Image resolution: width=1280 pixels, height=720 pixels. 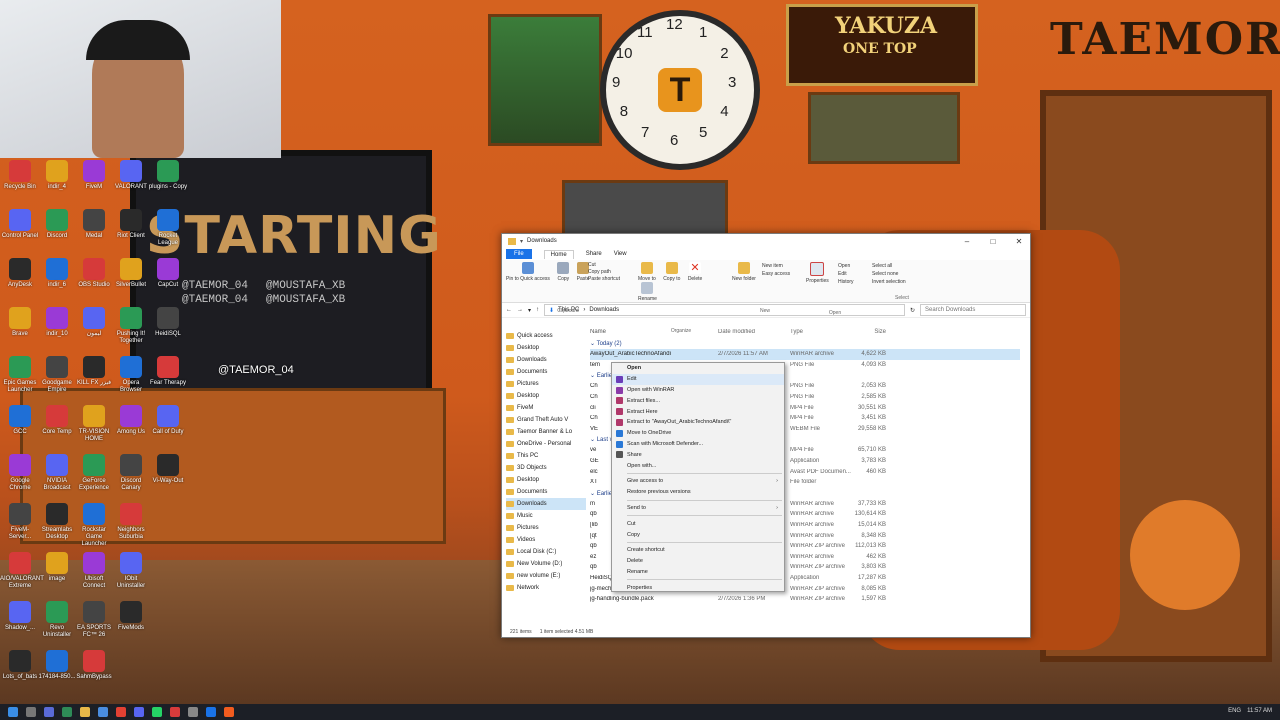 What do you see at coordinates (698, 454) in the screenshot?
I see `context-menu-item: Share` at bounding box center [698, 454].